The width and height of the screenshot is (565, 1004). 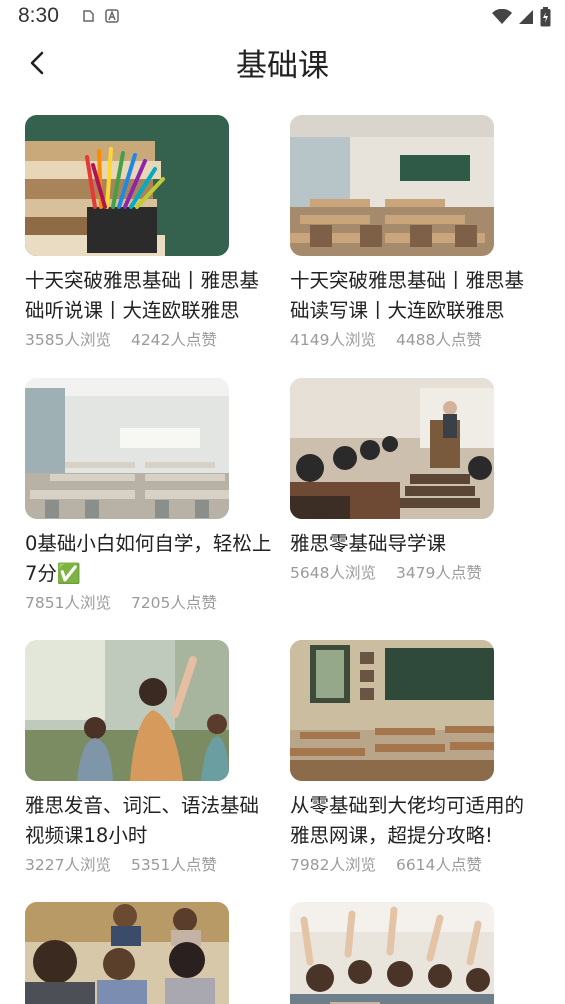 I want to click on course-title: 雅思零基础导学课, so click(x=368, y=543).